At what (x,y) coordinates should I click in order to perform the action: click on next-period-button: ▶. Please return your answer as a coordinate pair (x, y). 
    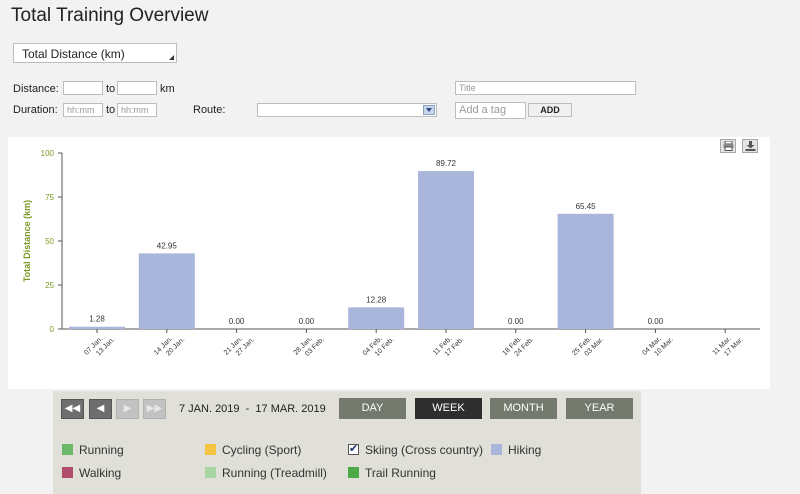
    Looking at the image, I should click on (127, 409).